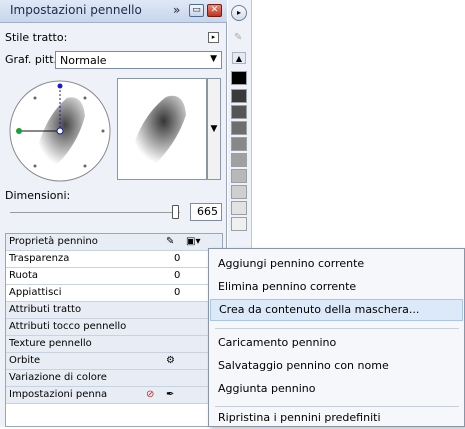 The image size is (465, 429). Describe the element at coordinates (162, 129) in the screenshot. I see `brush-preview` at that location.